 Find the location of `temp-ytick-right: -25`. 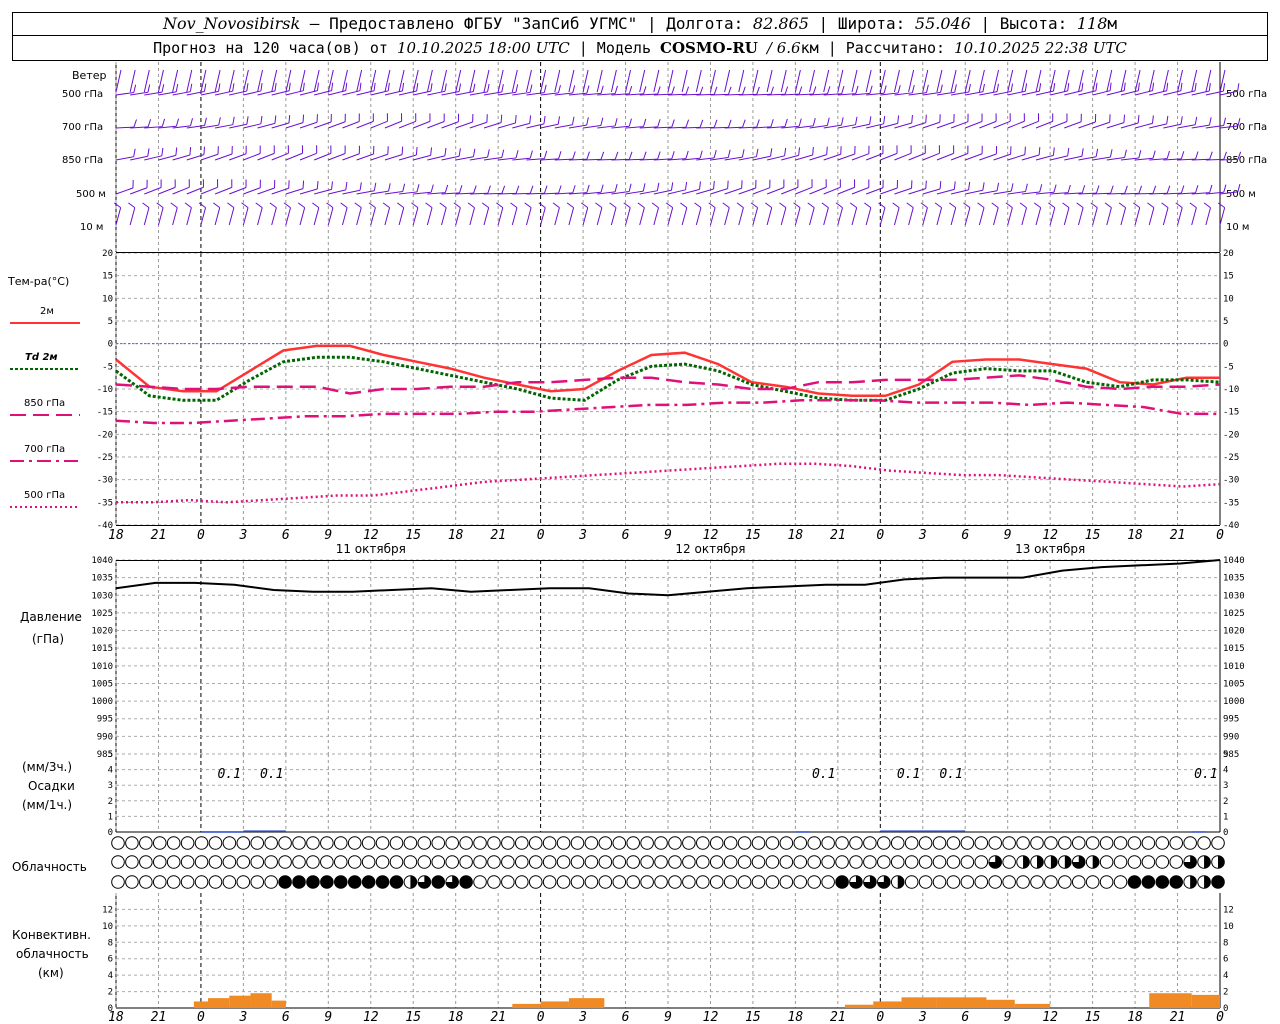

temp-ytick-right: -25 is located at coordinates (1231, 458).